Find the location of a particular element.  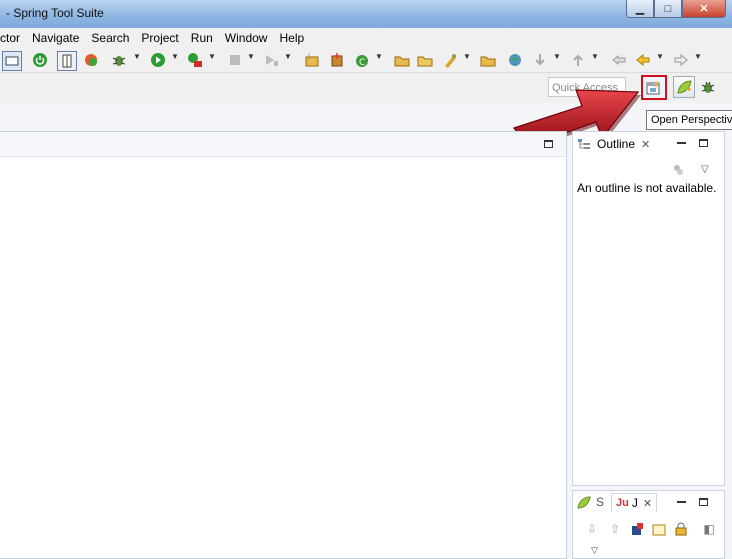

outline-header: Outline ✕ is located at coordinates (648, 144).